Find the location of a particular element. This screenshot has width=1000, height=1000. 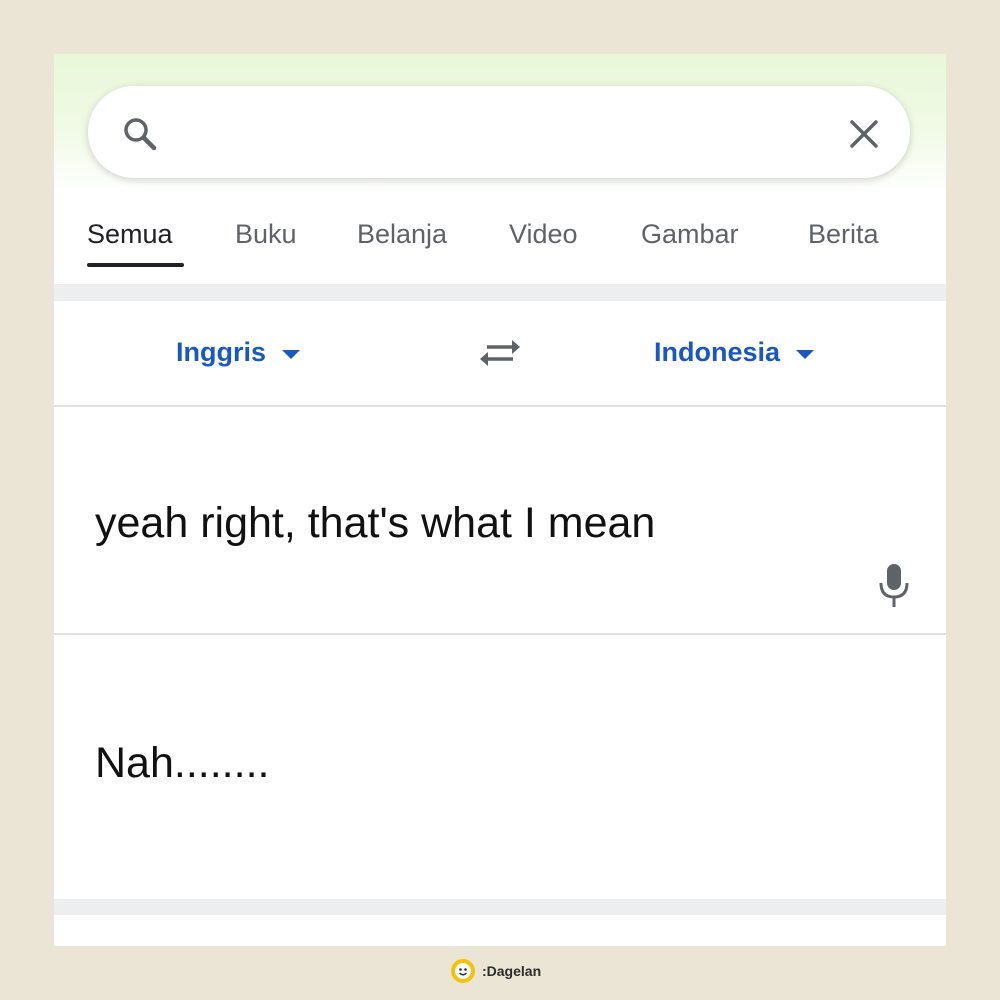

active-tab-indicator is located at coordinates (135, 265).